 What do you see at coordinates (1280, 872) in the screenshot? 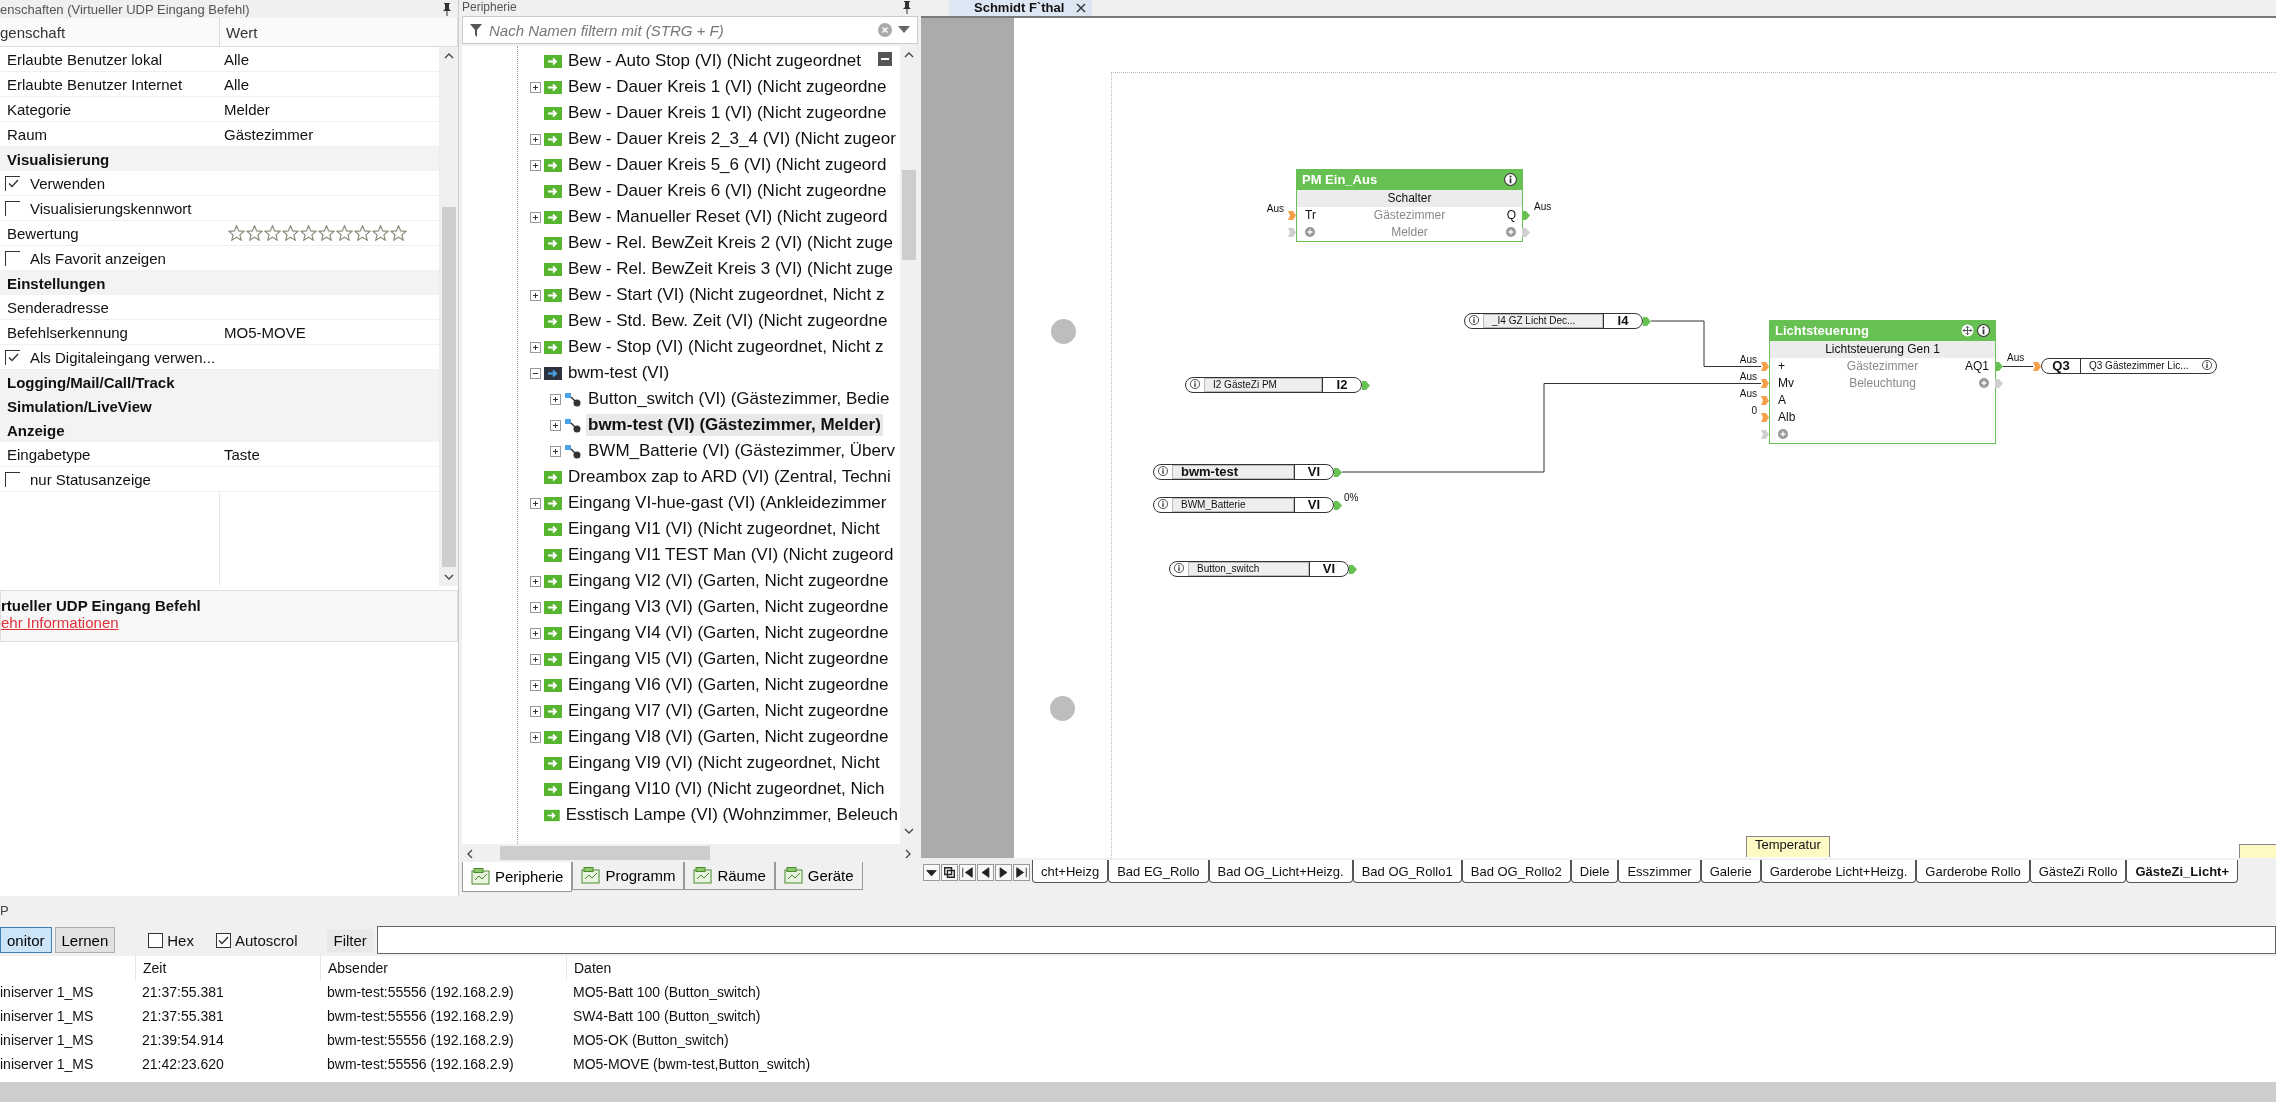
I see `sheet-tab: Bad OG_Licht+Heizg.` at bounding box center [1280, 872].